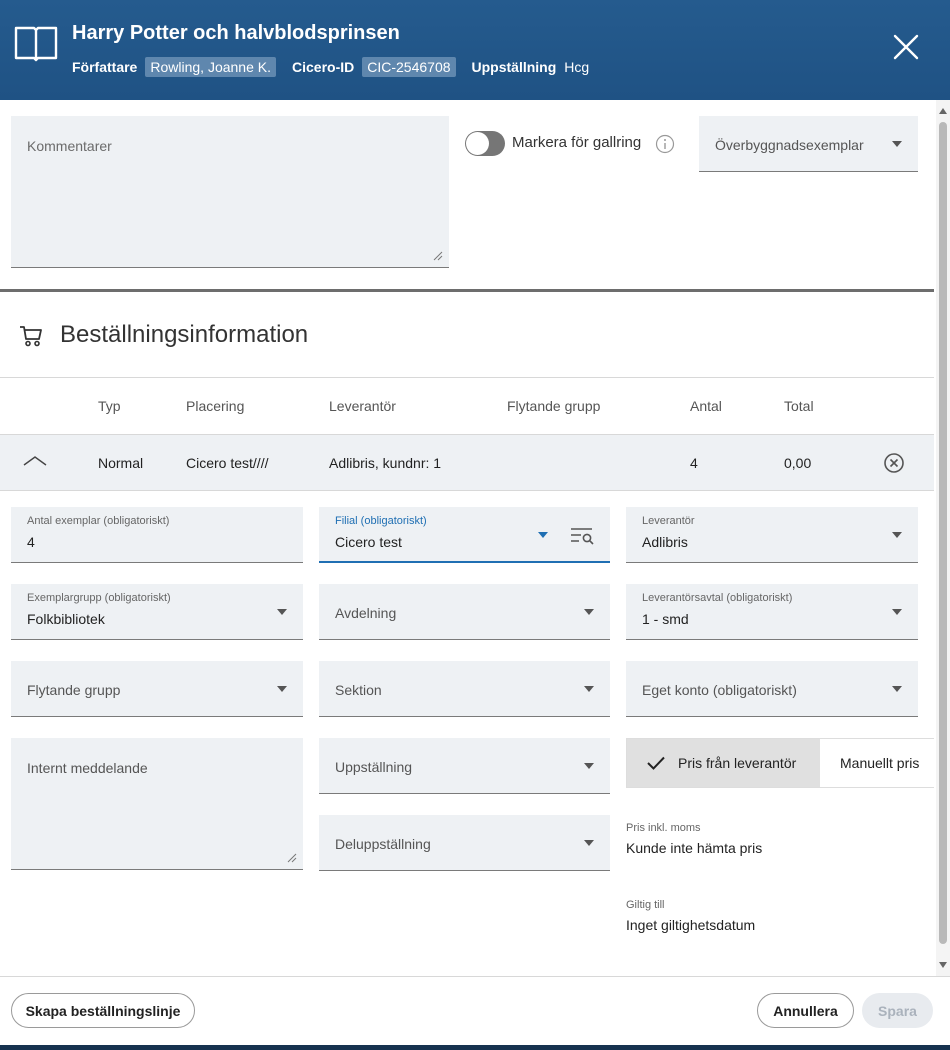 This screenshot has width=950, height=1050. I want to click on price-from-supplier-label: Pris från leverantör, so click(737, 763).